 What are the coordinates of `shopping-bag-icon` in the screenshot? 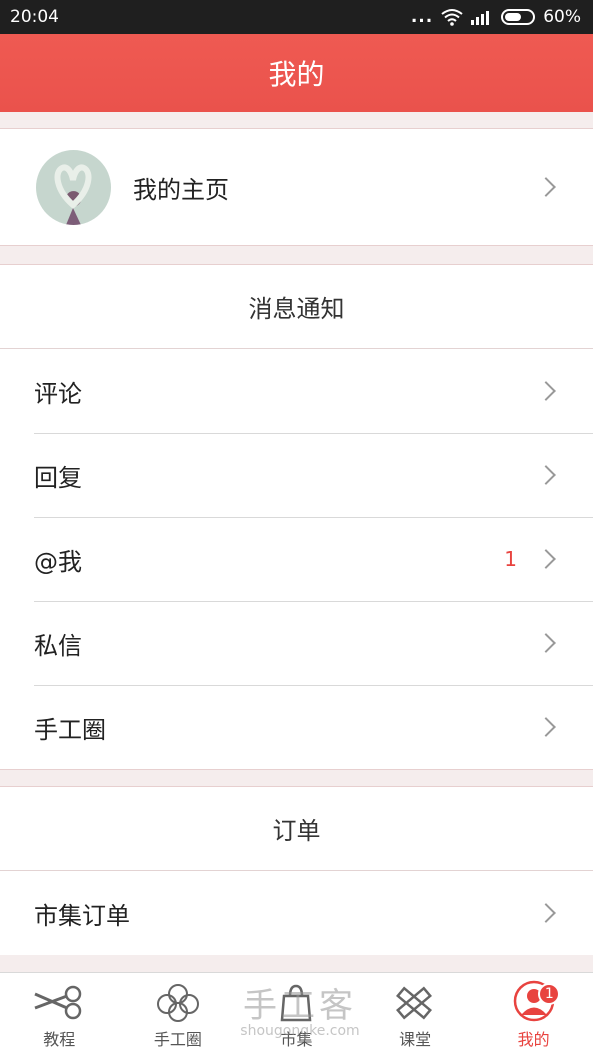 It's located at (296, 1003).